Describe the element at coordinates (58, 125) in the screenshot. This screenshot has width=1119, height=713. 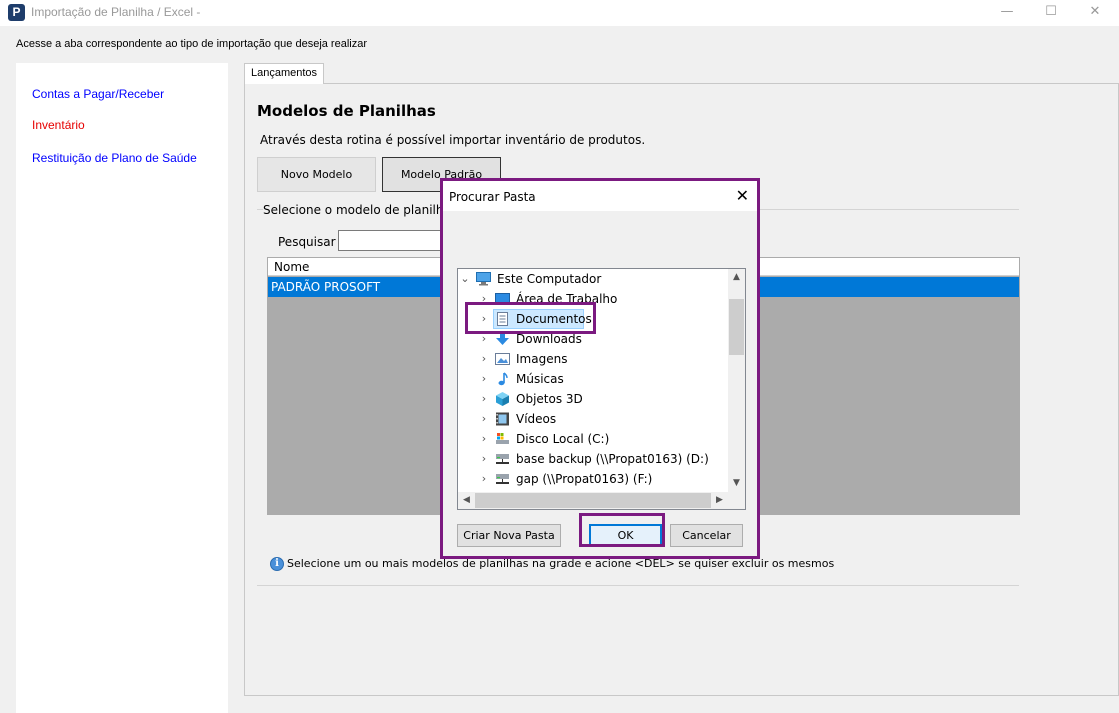
I see `link-inventario: Inventário` at that location.